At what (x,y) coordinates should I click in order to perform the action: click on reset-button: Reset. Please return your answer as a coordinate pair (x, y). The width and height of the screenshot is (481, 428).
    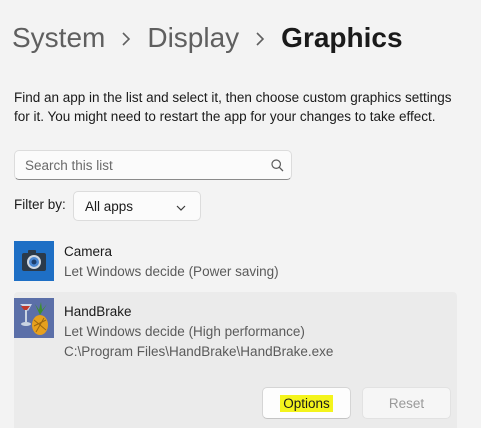
    Looking at the image, I should click on (406, 403).